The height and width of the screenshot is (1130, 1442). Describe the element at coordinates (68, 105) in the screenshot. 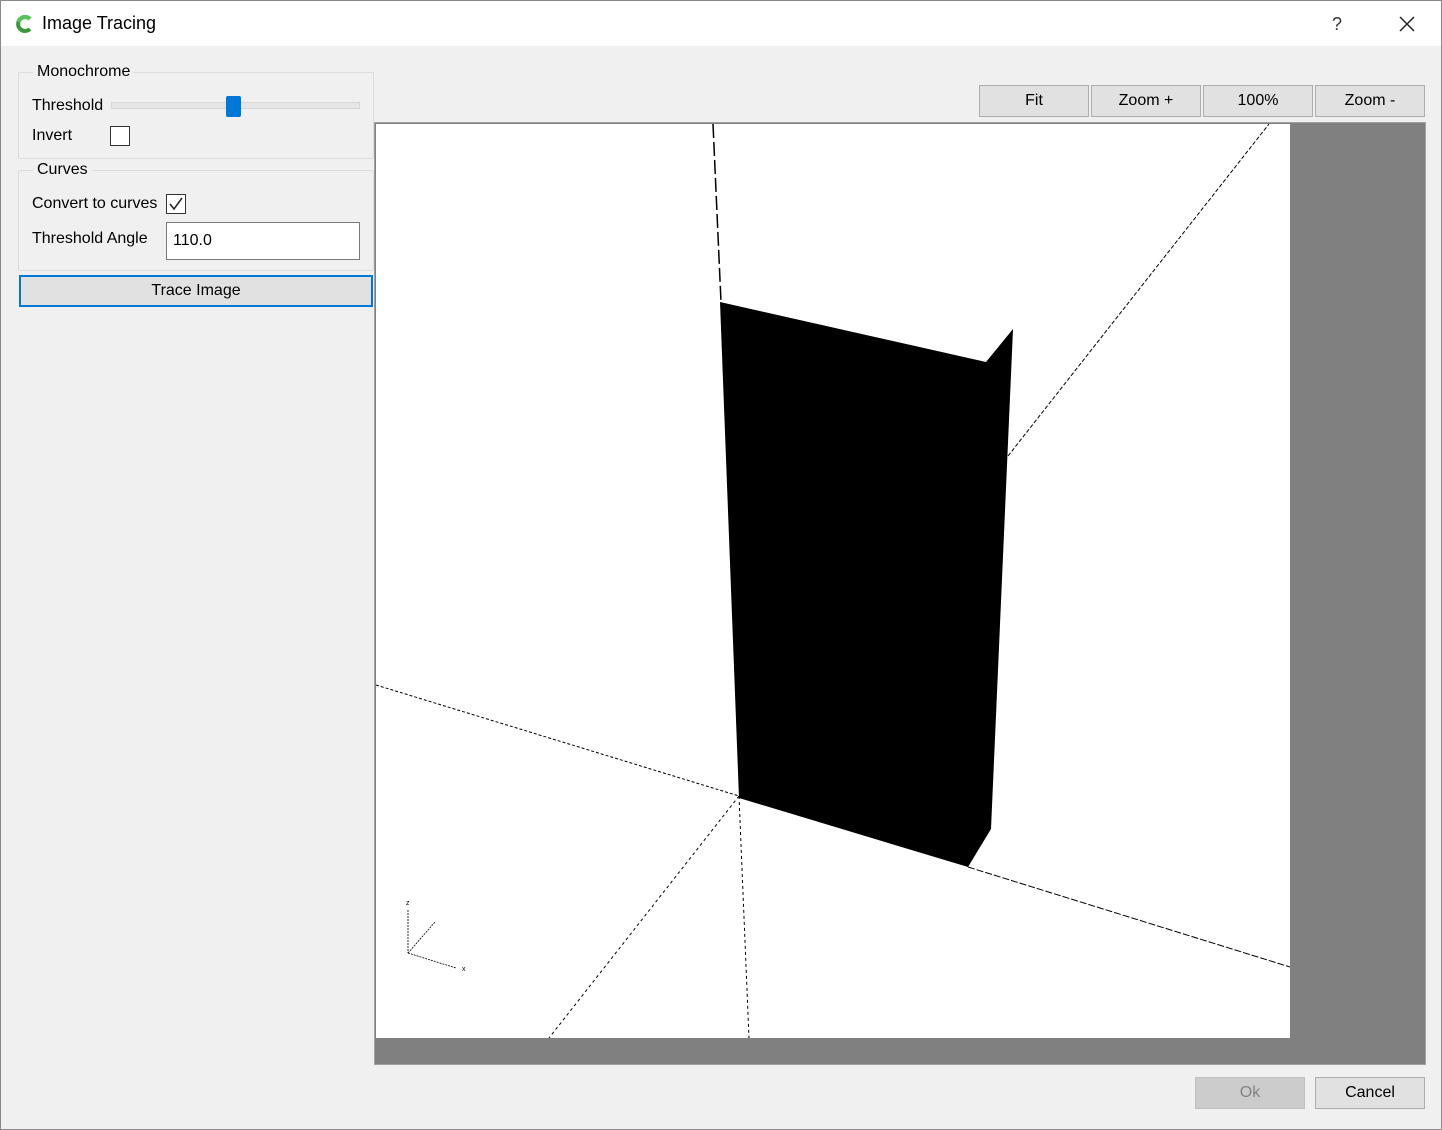

I see `threshold-label: Threshold` at that location.